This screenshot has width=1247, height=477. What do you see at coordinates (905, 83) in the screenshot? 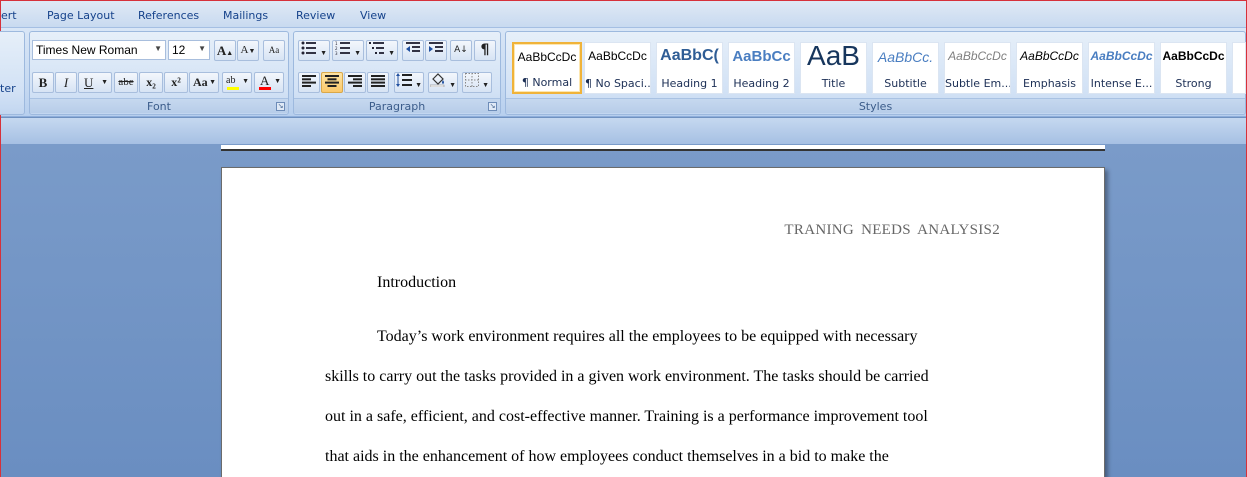
I see `style-name: Subtitle` at bounding box center [905, 83].